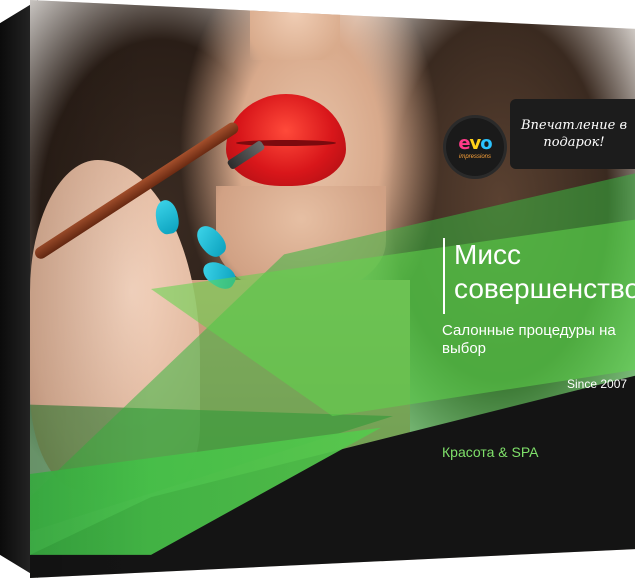 This screenshot has width=635, height=578. Describe the element at coordinates (544, 271) in the screenshot. I see `product-title: Мисс совершенство` at that location.